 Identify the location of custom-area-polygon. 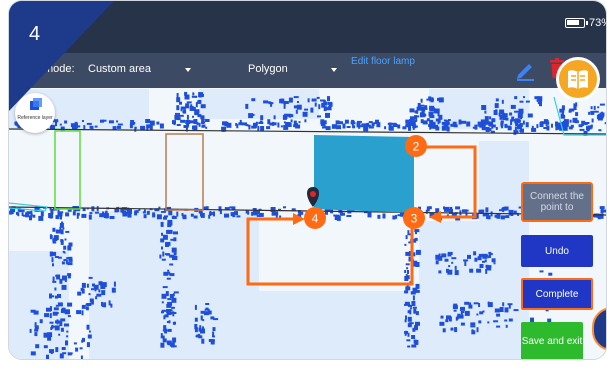
(364, 174).